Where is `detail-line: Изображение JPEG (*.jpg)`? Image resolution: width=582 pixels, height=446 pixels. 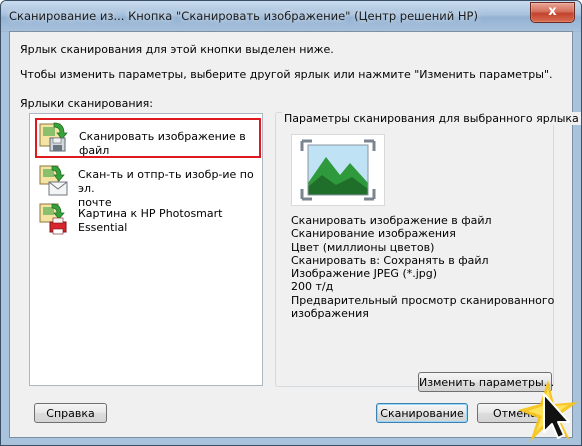 detail-line: Изображение JPEG (*.jpg) is located at coordinates (364, 274).